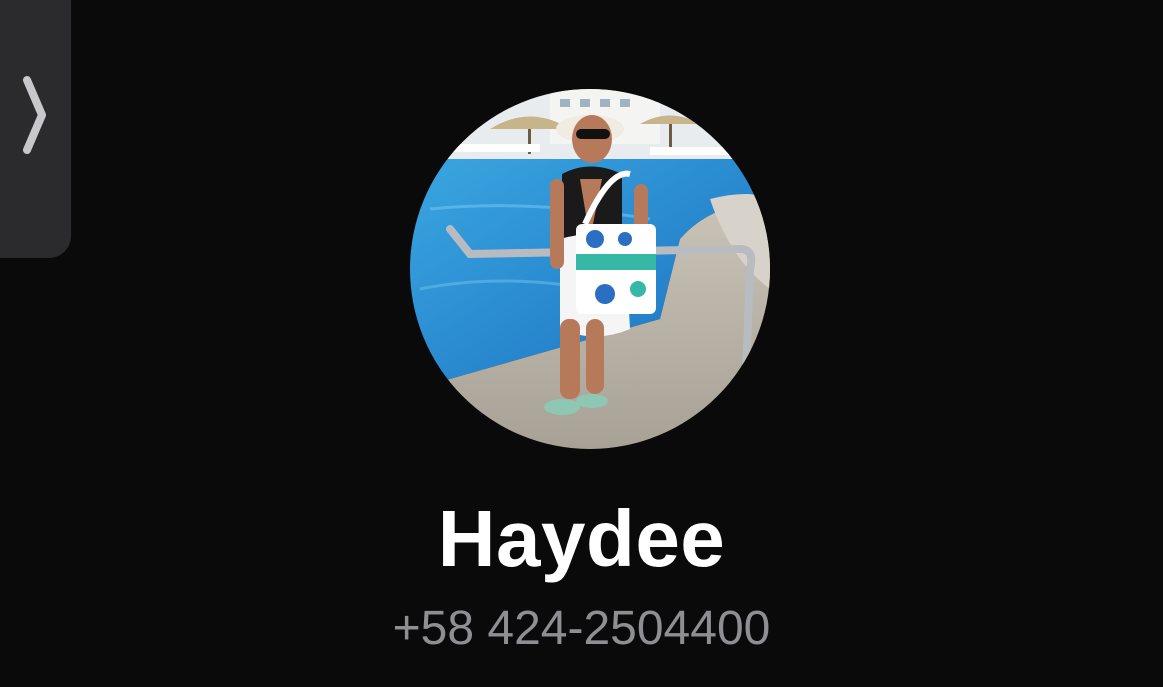  Describe the element at coordinates (34, 115) in the screenshot. I see `chevron-right-icon` at that location.